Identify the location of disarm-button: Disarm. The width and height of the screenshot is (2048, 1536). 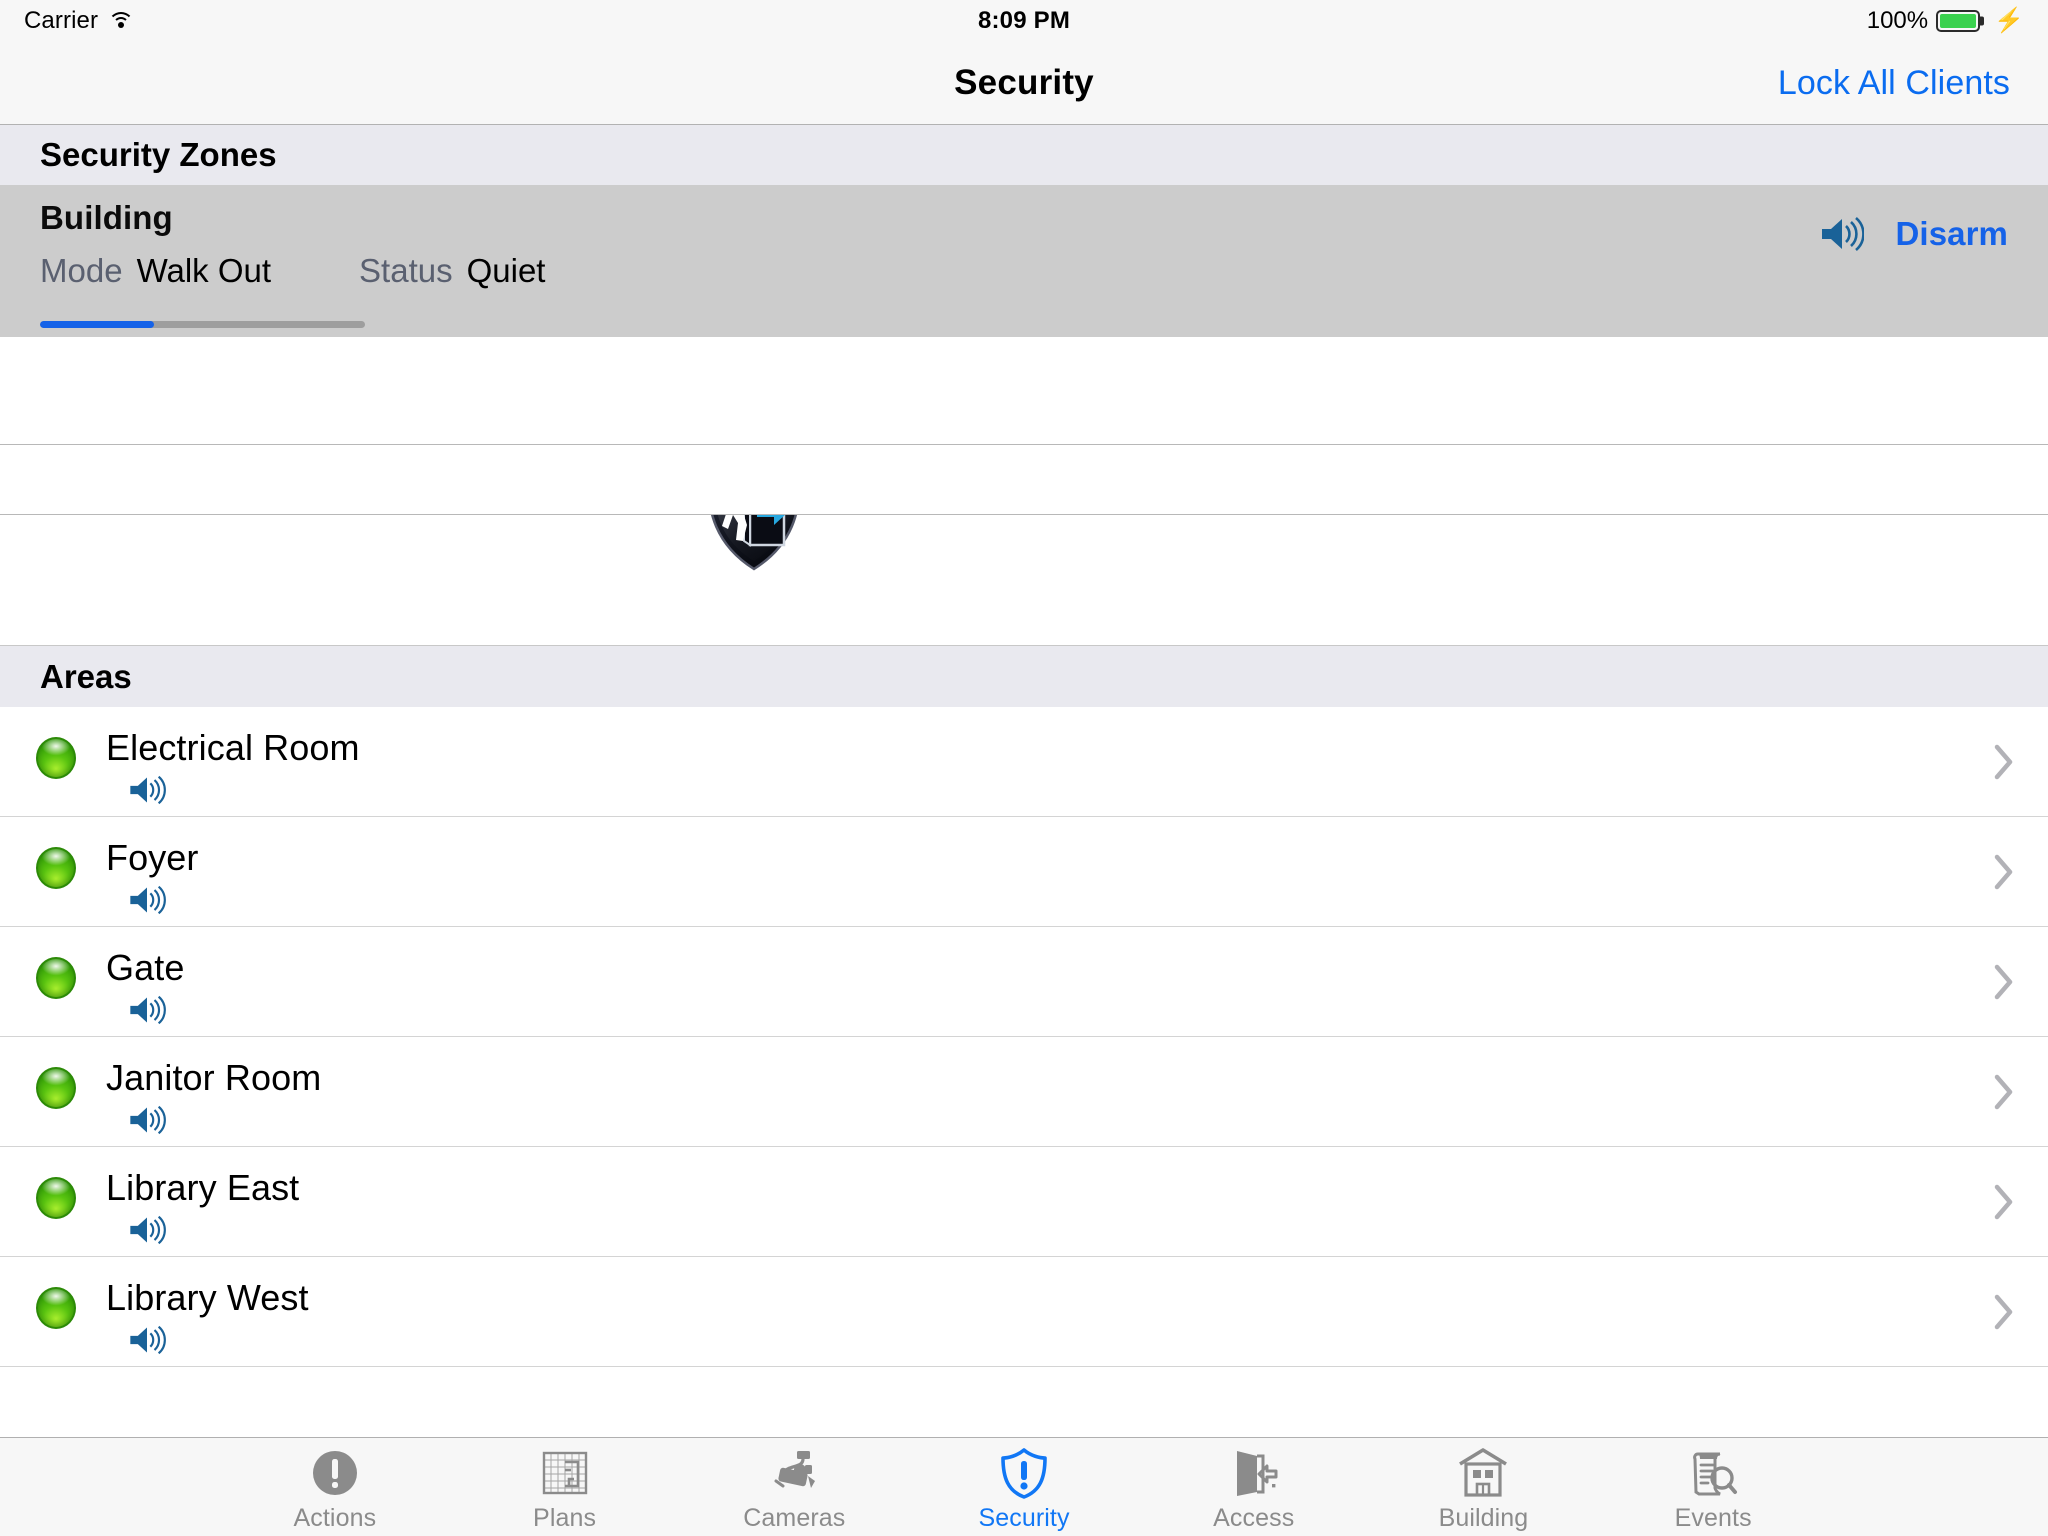
(1952, 234).